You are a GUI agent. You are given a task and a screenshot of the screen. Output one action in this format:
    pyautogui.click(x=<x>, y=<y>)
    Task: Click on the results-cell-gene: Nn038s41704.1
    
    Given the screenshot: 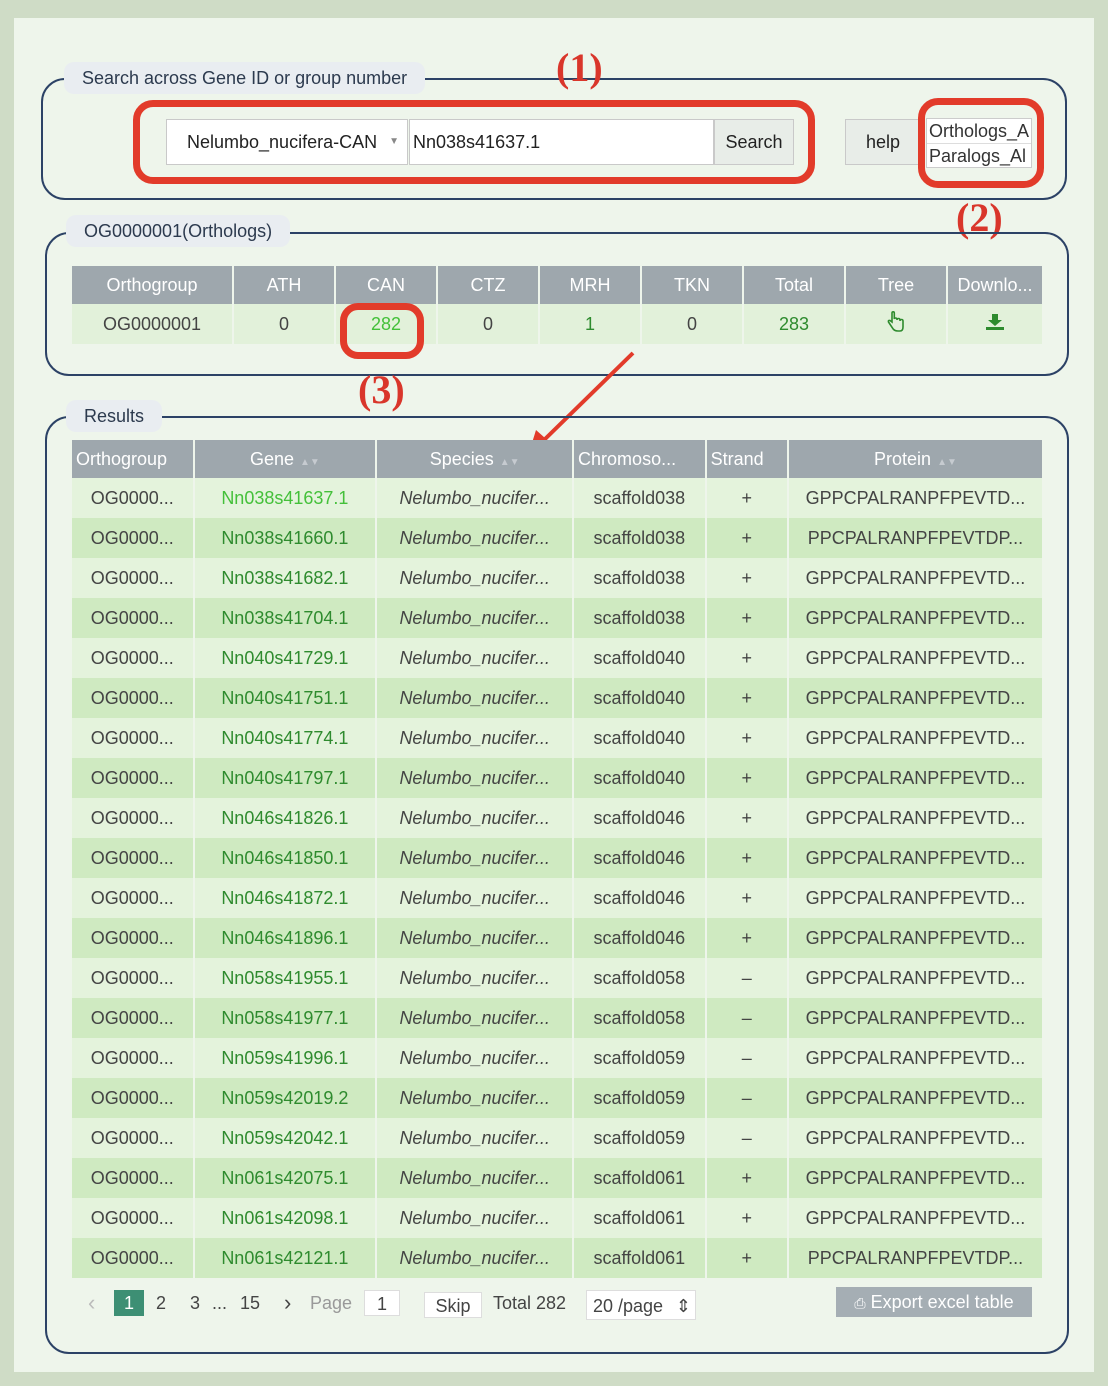 What is the action you would take?
    pyautogui.click(x=285, y=618)
    